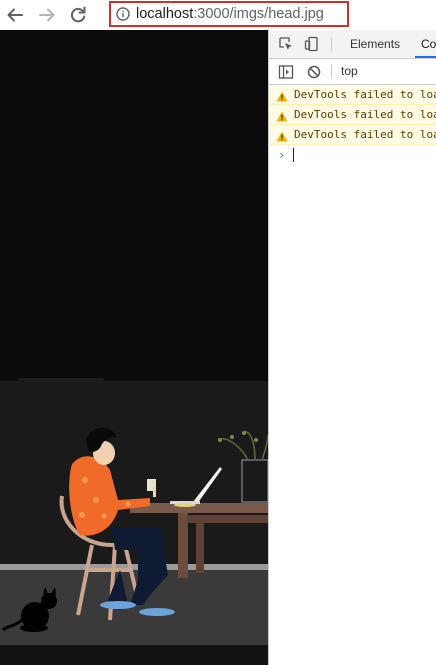 Image resolution: width=436 pixels, height=665 pixels. I want to click on forward-arrow-icon, so click(47, 15).